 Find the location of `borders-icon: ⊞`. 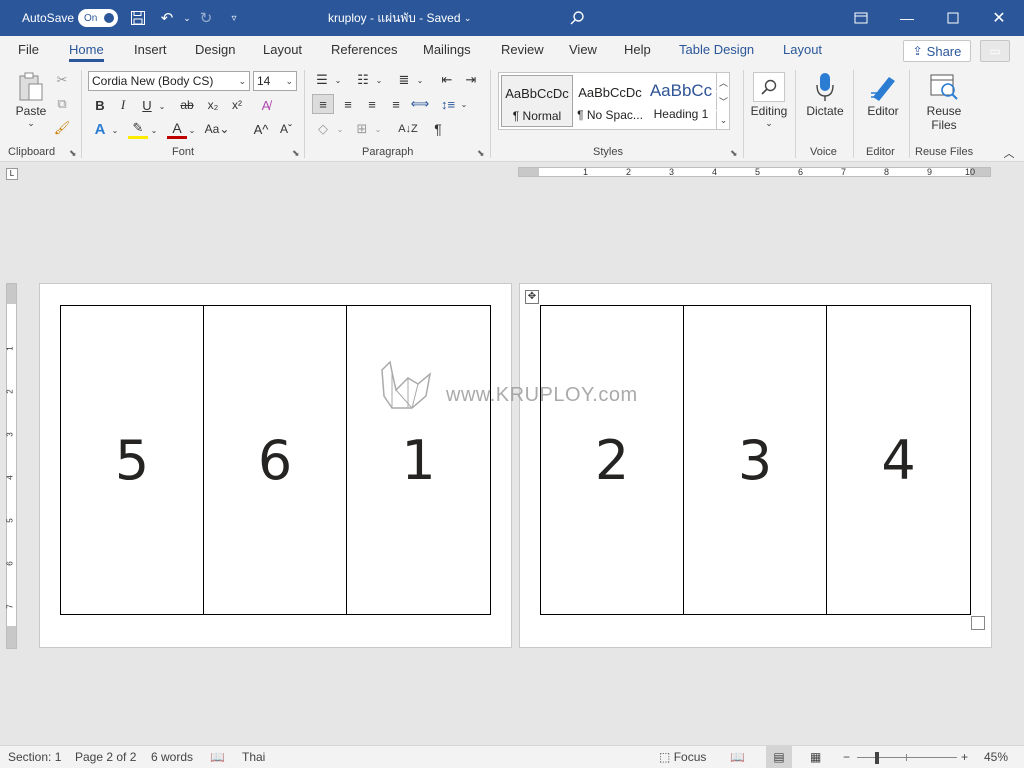

borders-icon: ⊞ is located at coordinates (362, 129).